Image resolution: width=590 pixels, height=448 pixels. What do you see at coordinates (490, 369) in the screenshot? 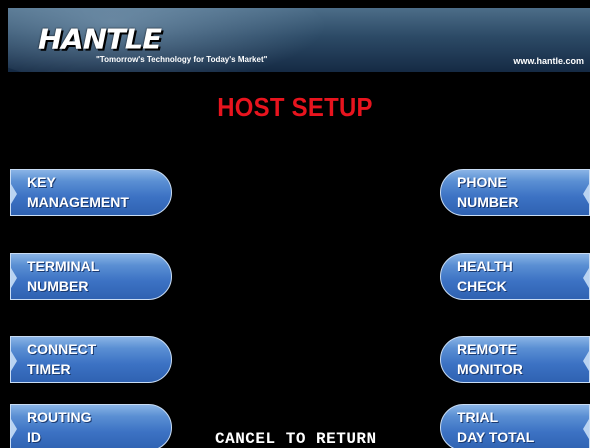
I see `button-label-line2: MONITOR` at bounding box center [490, 369].